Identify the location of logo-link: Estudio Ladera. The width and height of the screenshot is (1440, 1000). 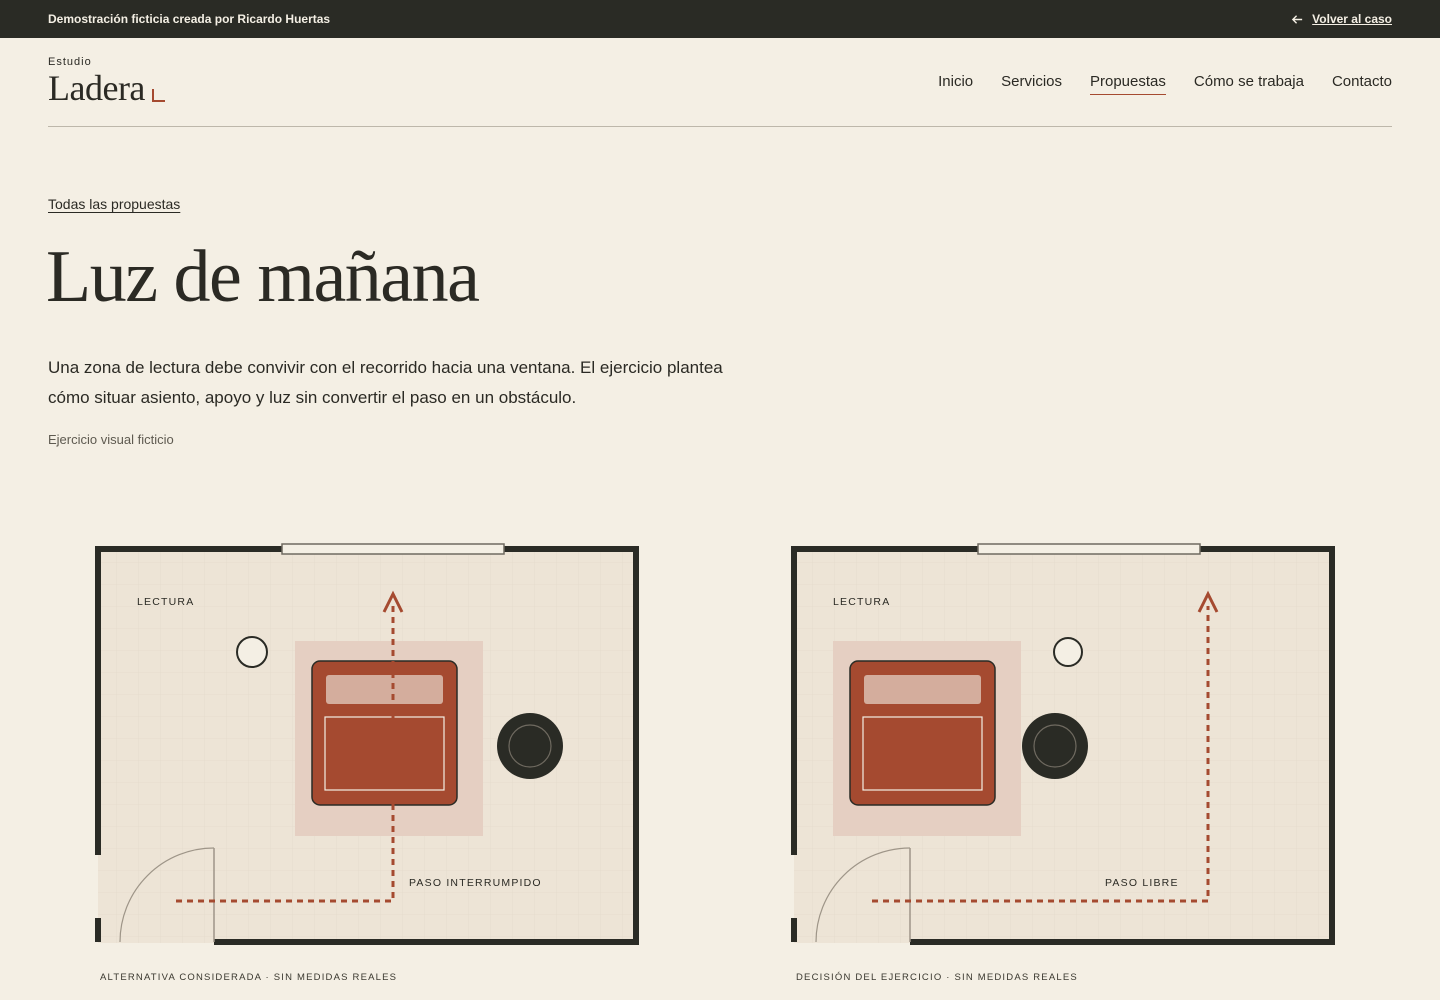
(106, 81).